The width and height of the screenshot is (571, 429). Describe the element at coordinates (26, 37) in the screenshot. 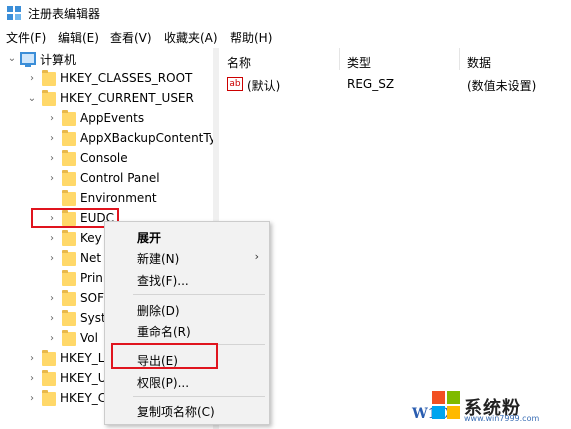

I see `menu-file: 文件(F)` at that location.